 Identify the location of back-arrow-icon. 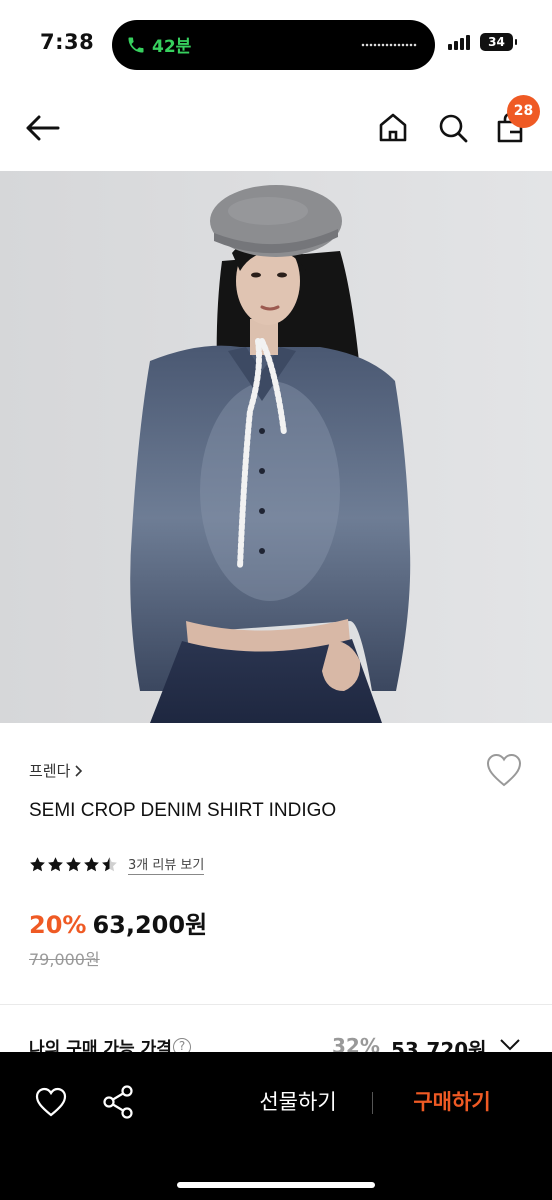
(43, 128).